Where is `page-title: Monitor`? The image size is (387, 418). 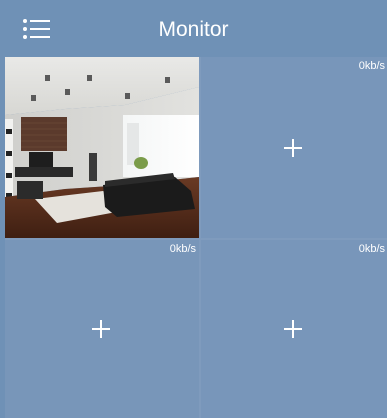
page-title: Monitor is located at coordinates (193, 29).